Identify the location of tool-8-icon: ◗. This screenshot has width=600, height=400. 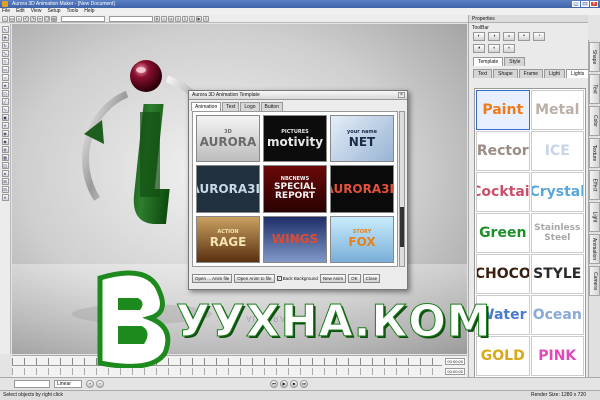
(509, 48).